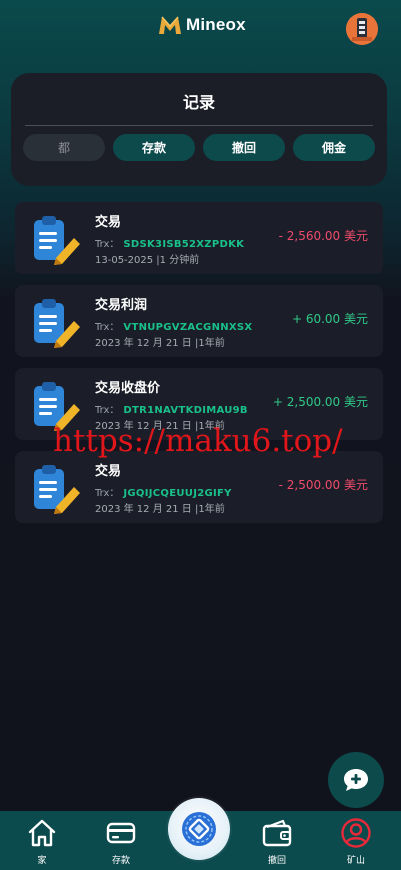  Describe the element at coordinates (199, 125) in the screenshot. I see `divider` at that location.